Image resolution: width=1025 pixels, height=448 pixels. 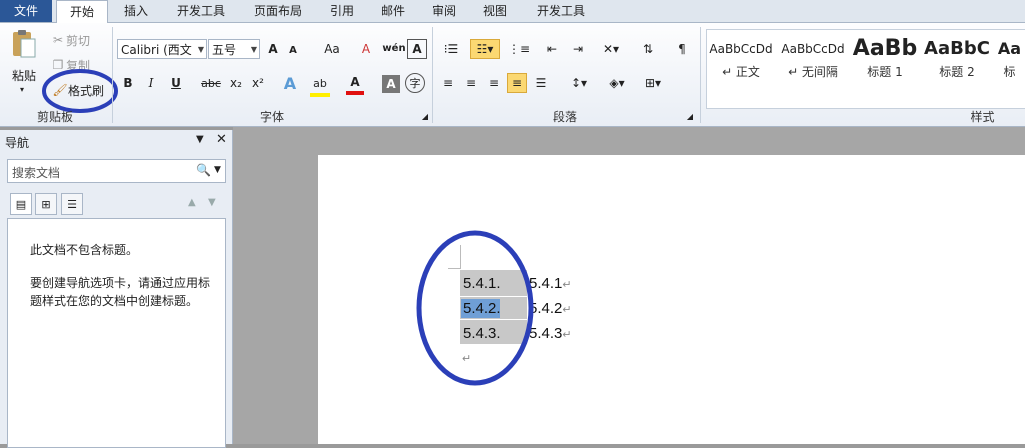 What do you see at coordinates (320, 85) in the screenshot?
I see `highlight-button: ab` at bounding box center [320, 85].